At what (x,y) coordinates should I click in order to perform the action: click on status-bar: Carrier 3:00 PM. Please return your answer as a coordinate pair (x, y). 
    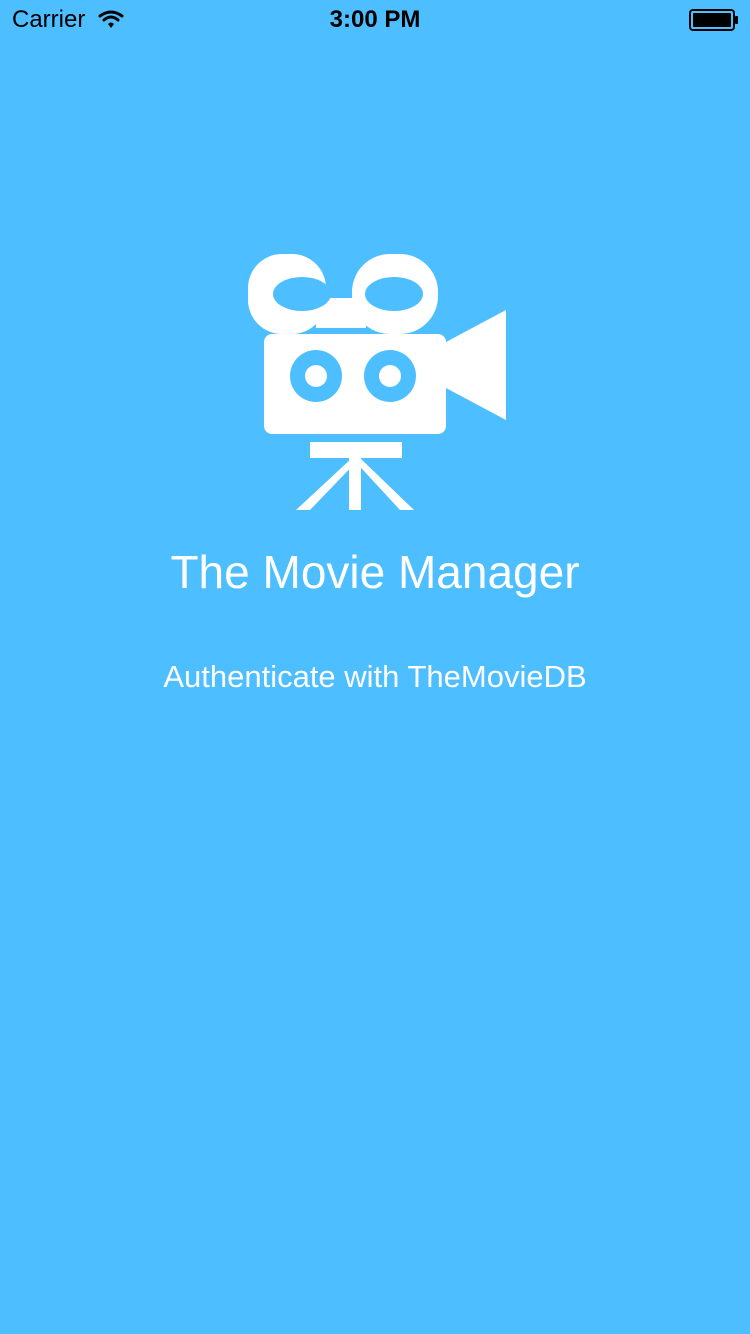
    Looking at the image, I should click on (375, 20).